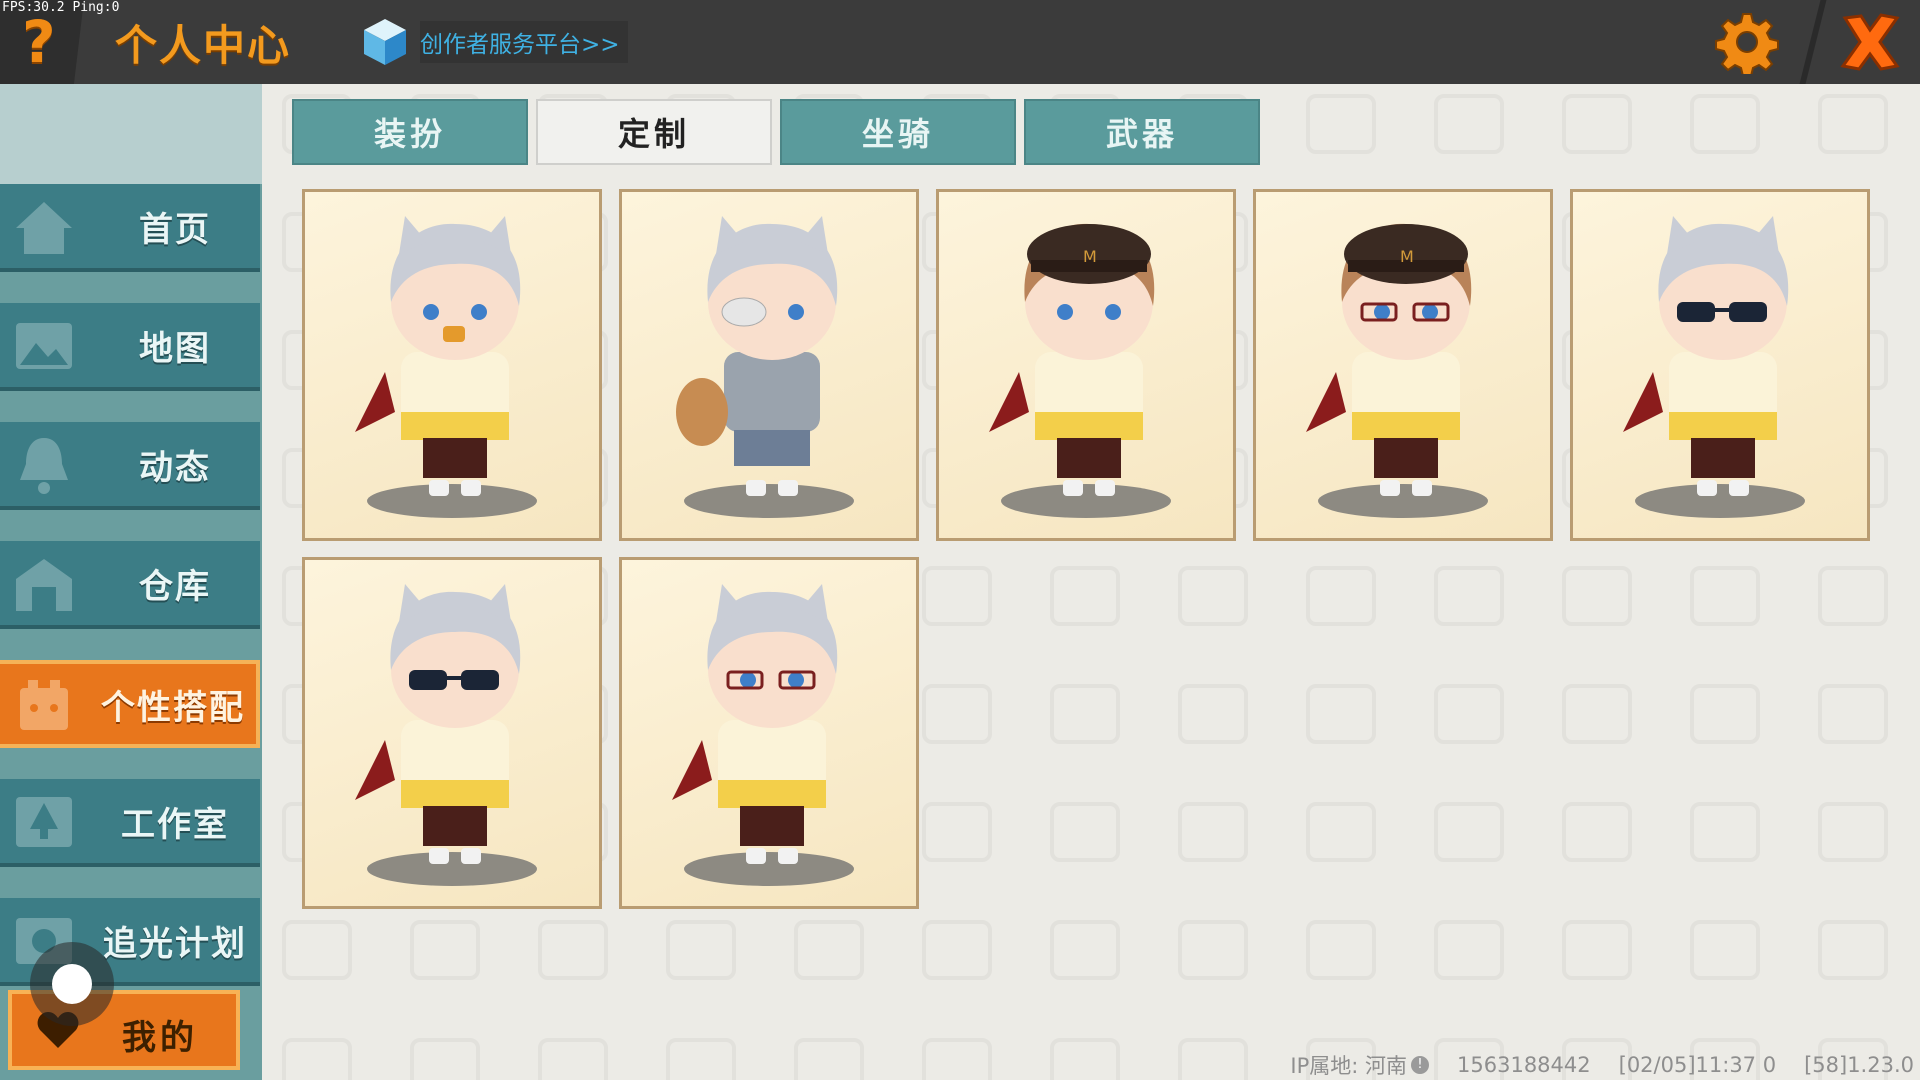 The height and width of the screenshot is (1080, 1920). I want to click on sidebar-item-map: 地图, so click(130, 347).